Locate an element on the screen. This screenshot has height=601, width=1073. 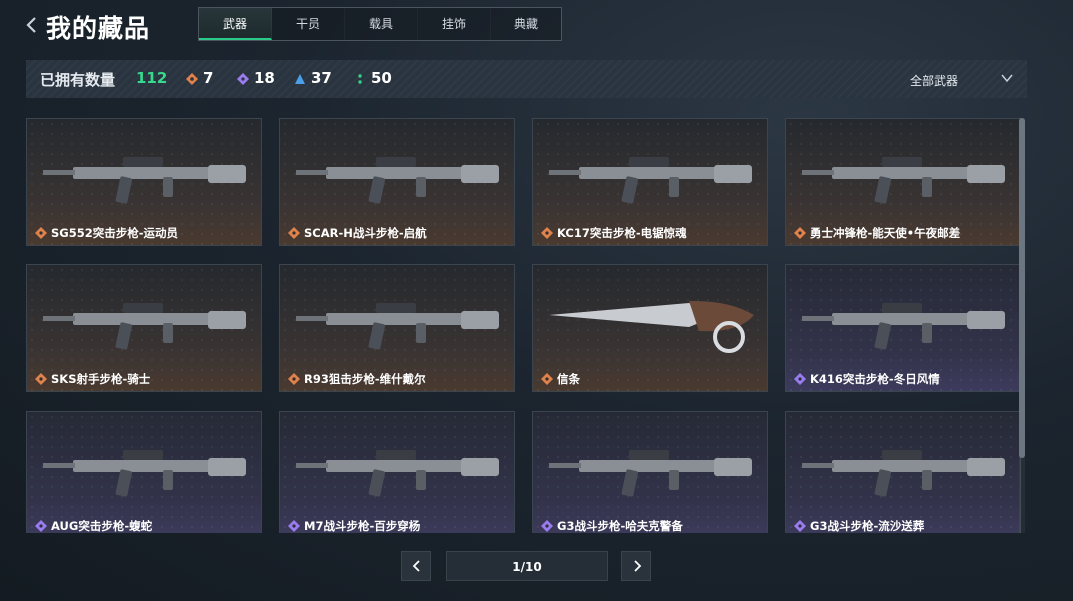
weapon-card: AUG突击步枪-蝮蛇 is located at coordinates (144, 472).